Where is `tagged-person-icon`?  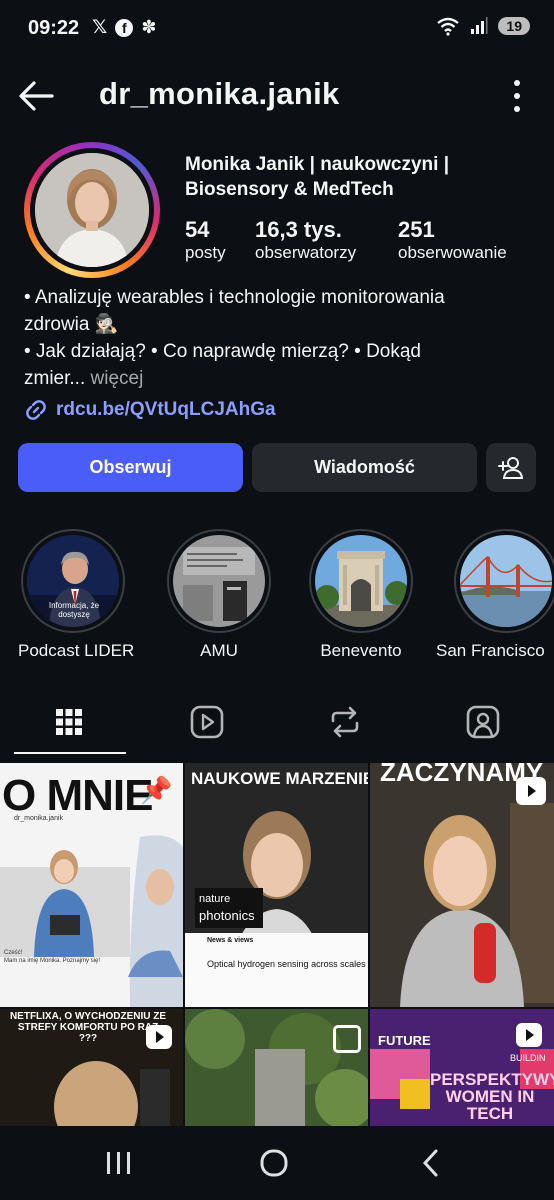
tagged-person-icon is located at coordinates (483, 722).